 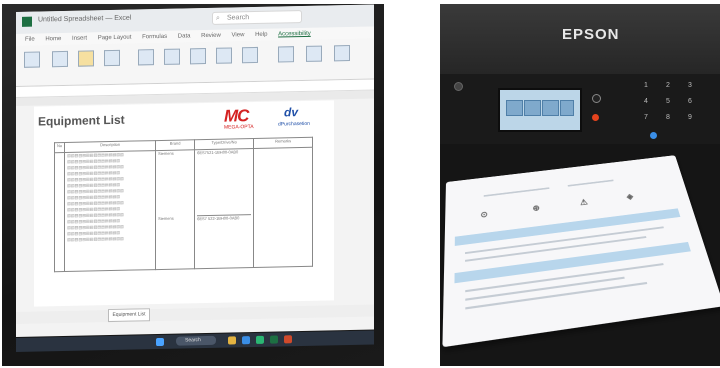 I want to click on key: 7, so click(x=648, y=117).